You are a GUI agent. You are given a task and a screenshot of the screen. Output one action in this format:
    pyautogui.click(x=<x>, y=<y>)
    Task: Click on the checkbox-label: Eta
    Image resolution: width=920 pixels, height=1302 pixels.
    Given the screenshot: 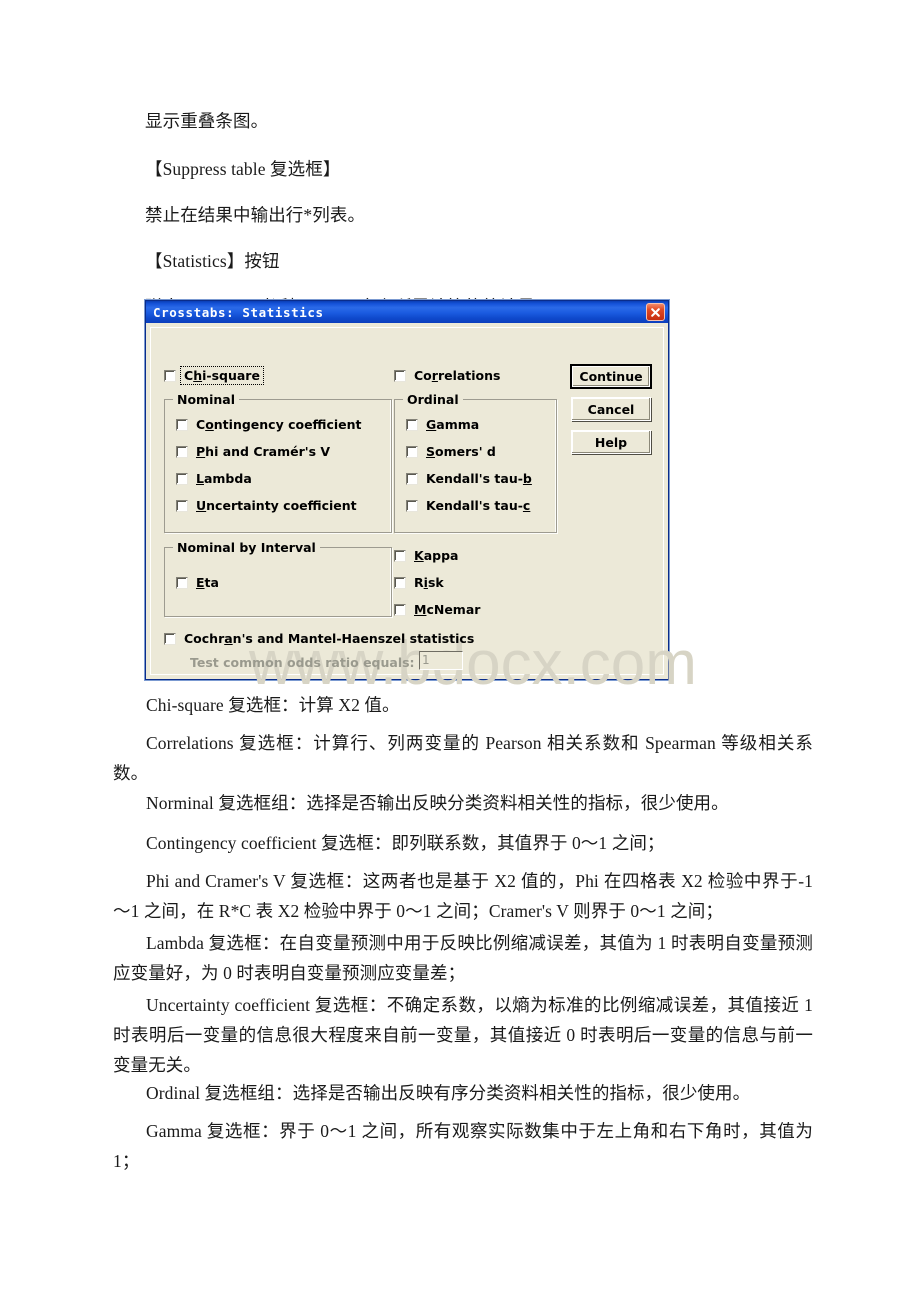 What is the action you would take?
    pyautogui.click(x=207, y=582)
    